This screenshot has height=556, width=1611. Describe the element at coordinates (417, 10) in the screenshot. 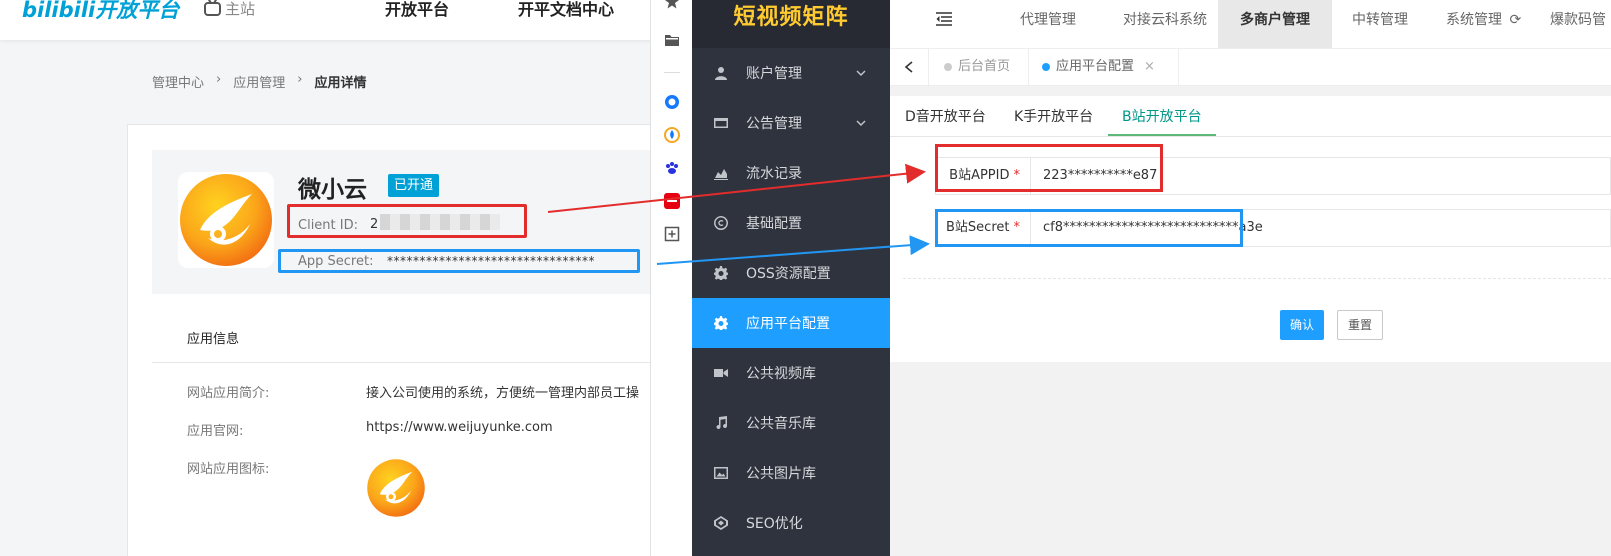

I see `bili-nav-open-platform: 开放平台` at that location.